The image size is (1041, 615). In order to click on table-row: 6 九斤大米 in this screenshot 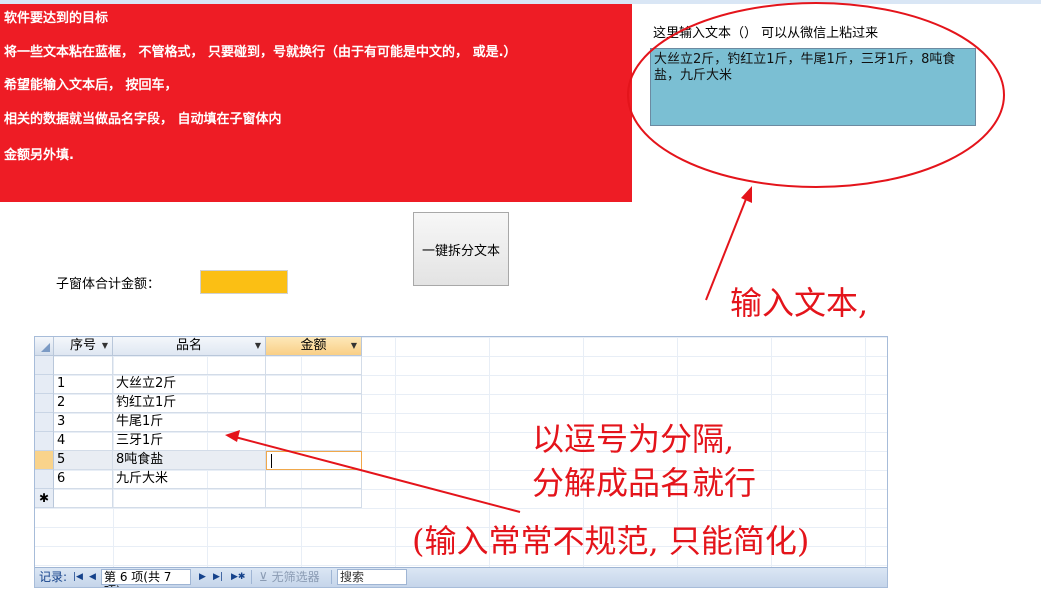, I will do `click(198, 479)`.